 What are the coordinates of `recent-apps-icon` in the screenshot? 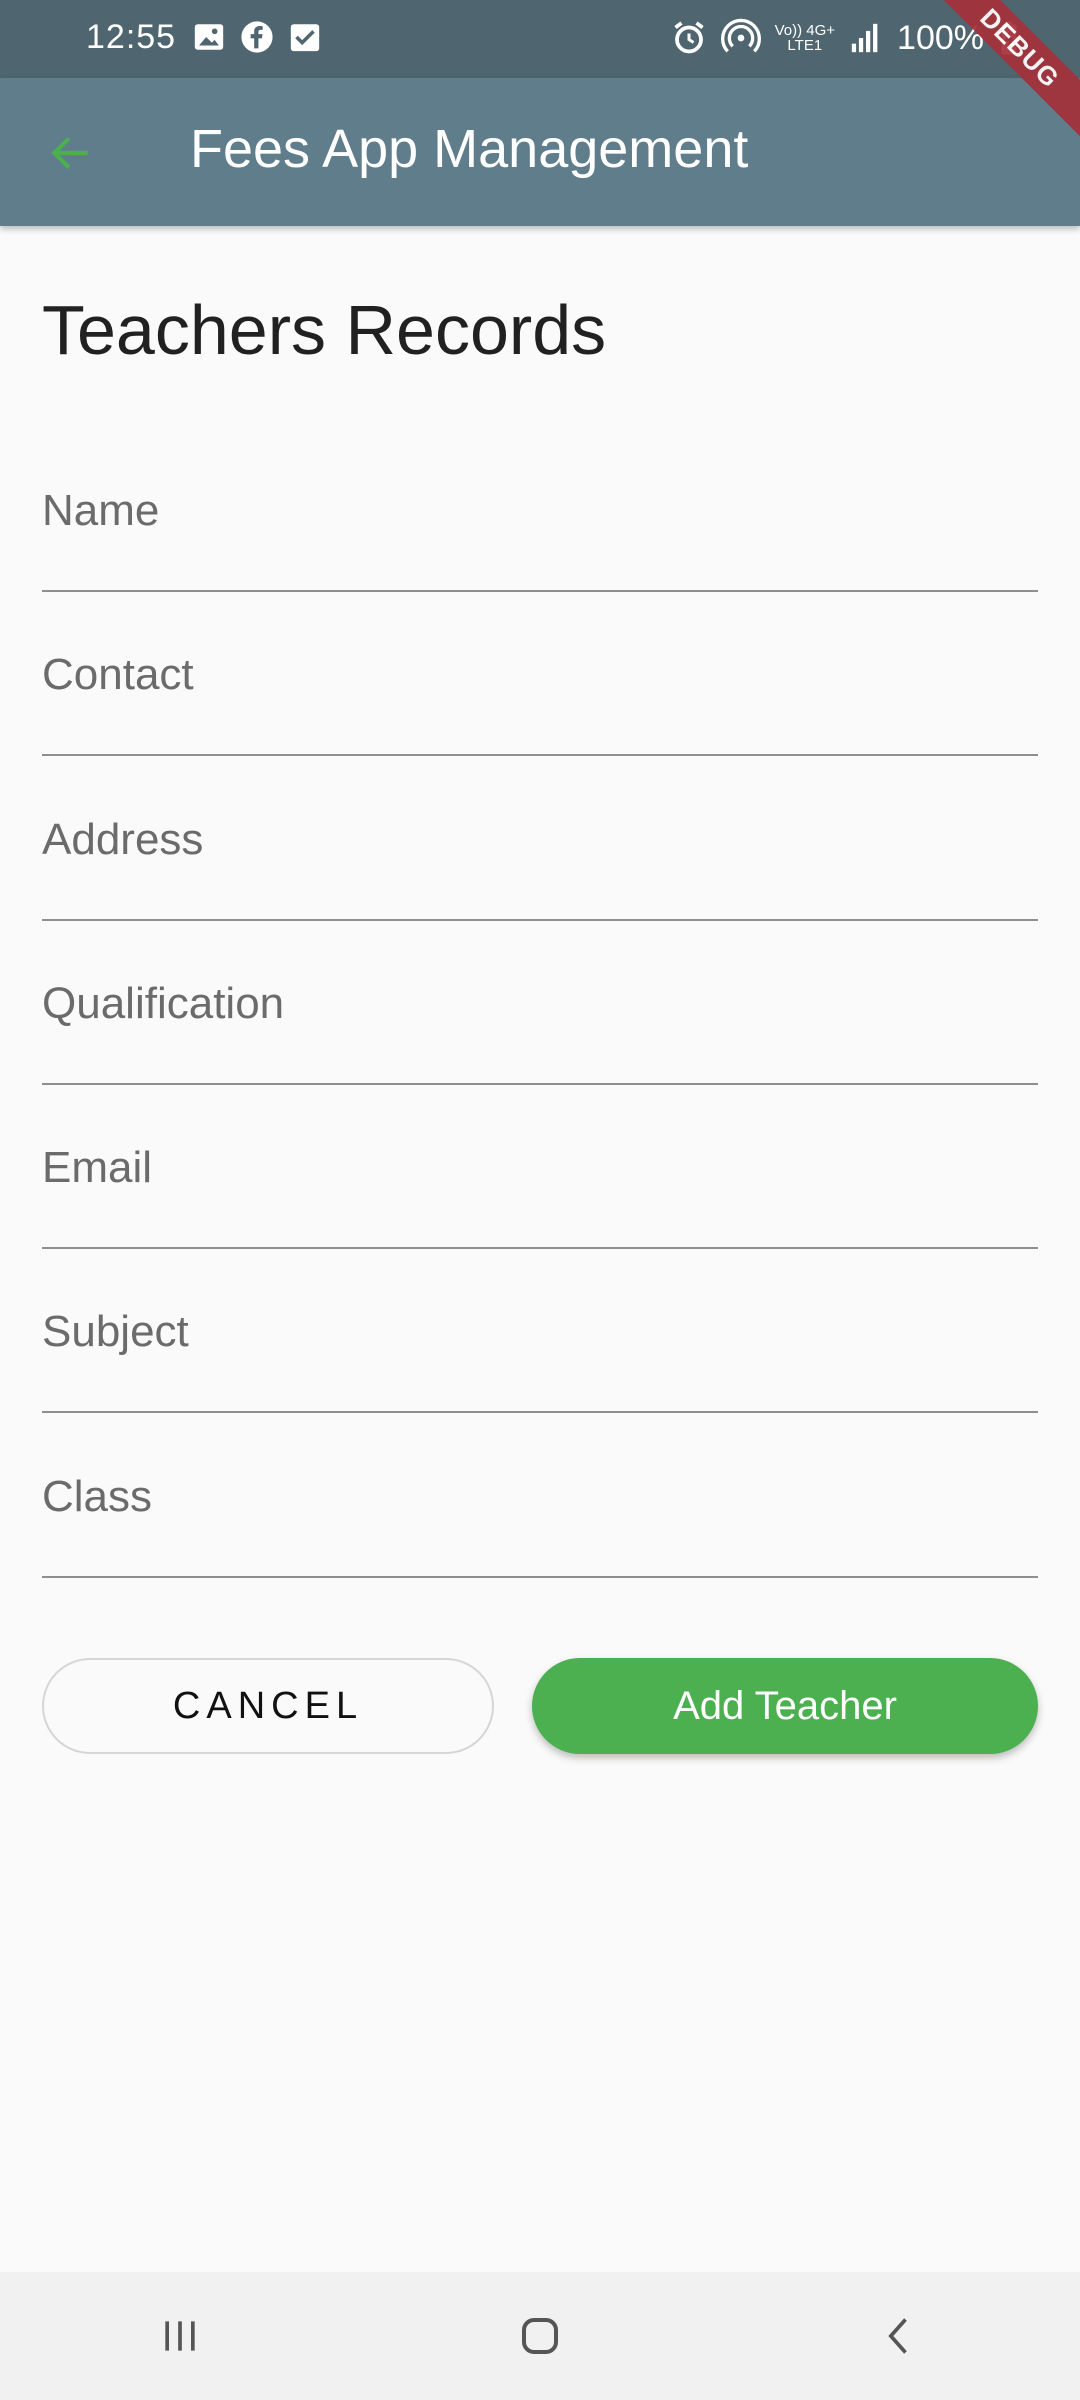 It's located at (180, 2336).